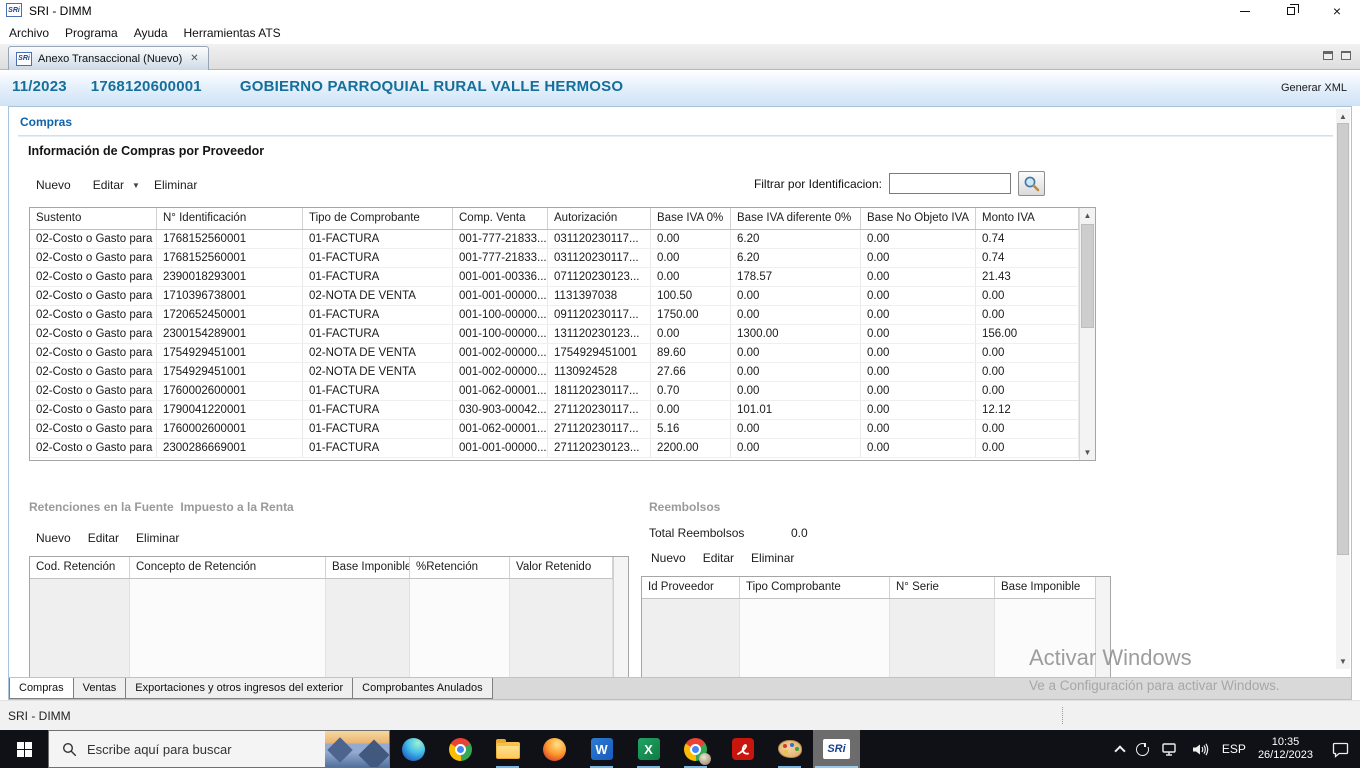  Describe the element at coordinates (1234, 749) in the screenshot. I see `language-indicator: ESP` at that location.